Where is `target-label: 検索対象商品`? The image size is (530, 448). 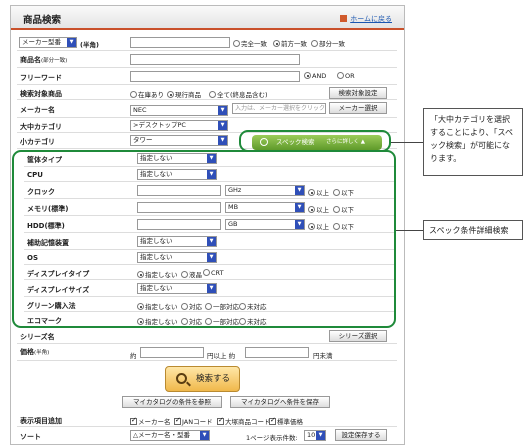
target-label: 検索対象商品 is located at coordinates (41, 94).